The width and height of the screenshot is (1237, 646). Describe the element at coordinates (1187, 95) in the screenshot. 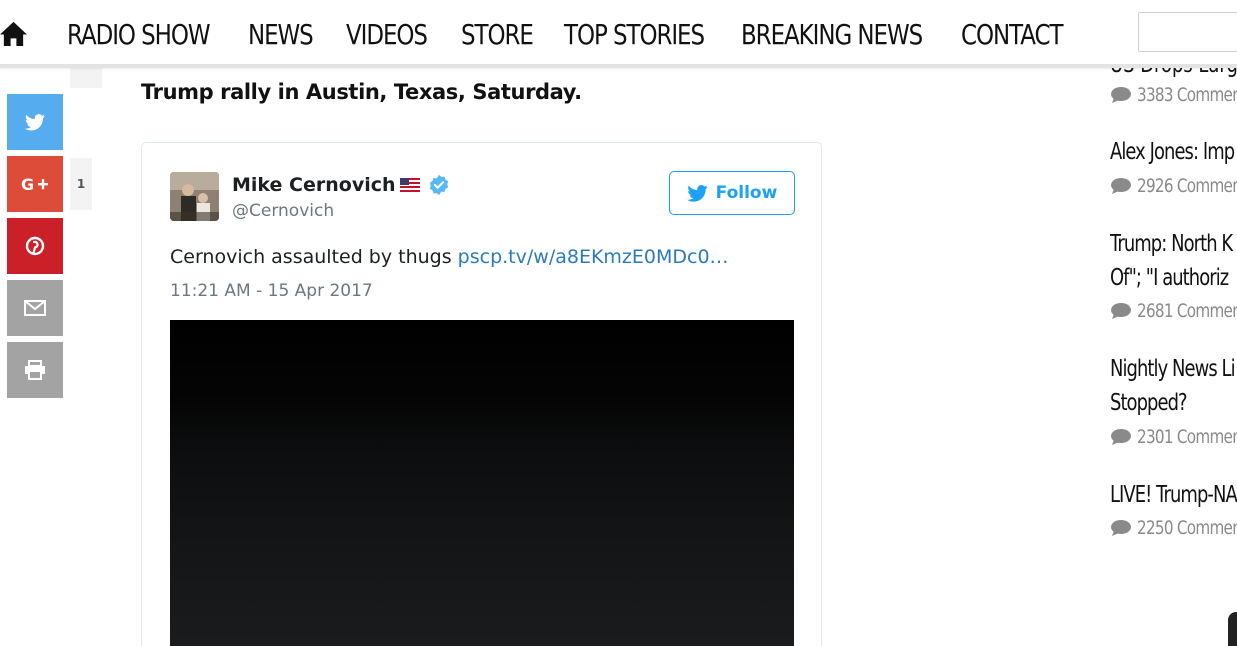

I see `comment-count-text: 3383 Comments` at that location.